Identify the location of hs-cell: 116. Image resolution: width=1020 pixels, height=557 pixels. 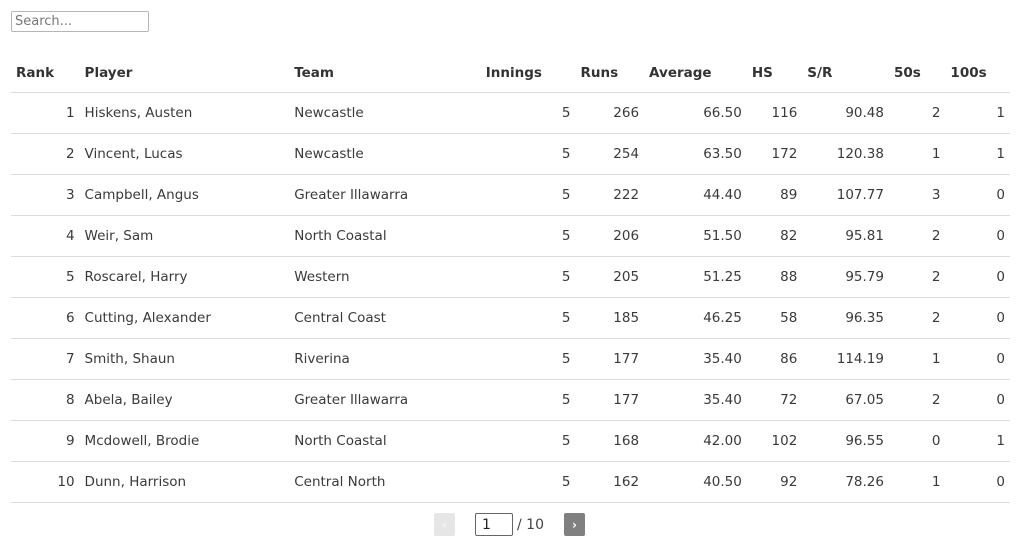
(774, 113).